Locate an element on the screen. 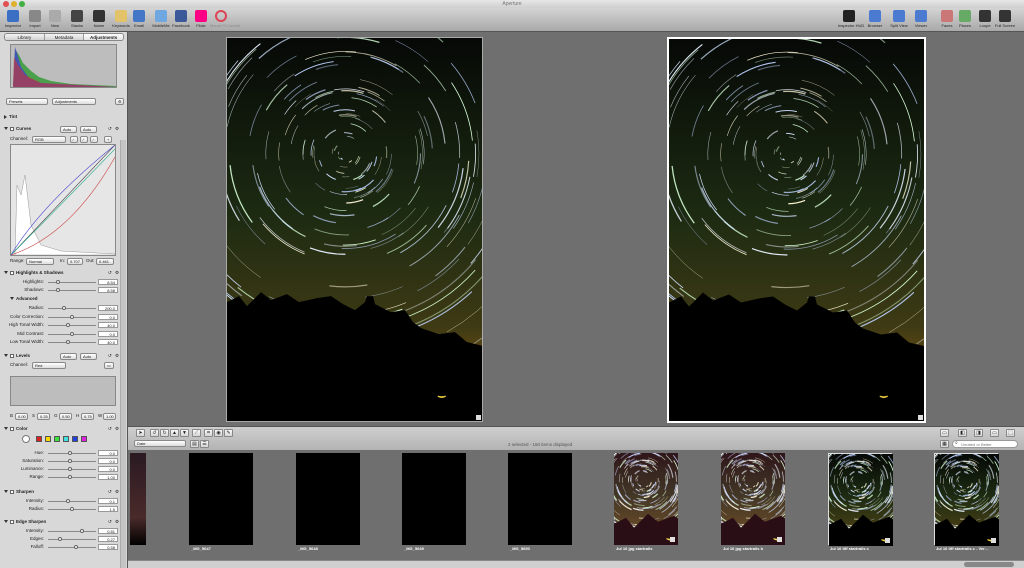  viewer-multi-icon: ◨ is located at coordinates (978, 433).